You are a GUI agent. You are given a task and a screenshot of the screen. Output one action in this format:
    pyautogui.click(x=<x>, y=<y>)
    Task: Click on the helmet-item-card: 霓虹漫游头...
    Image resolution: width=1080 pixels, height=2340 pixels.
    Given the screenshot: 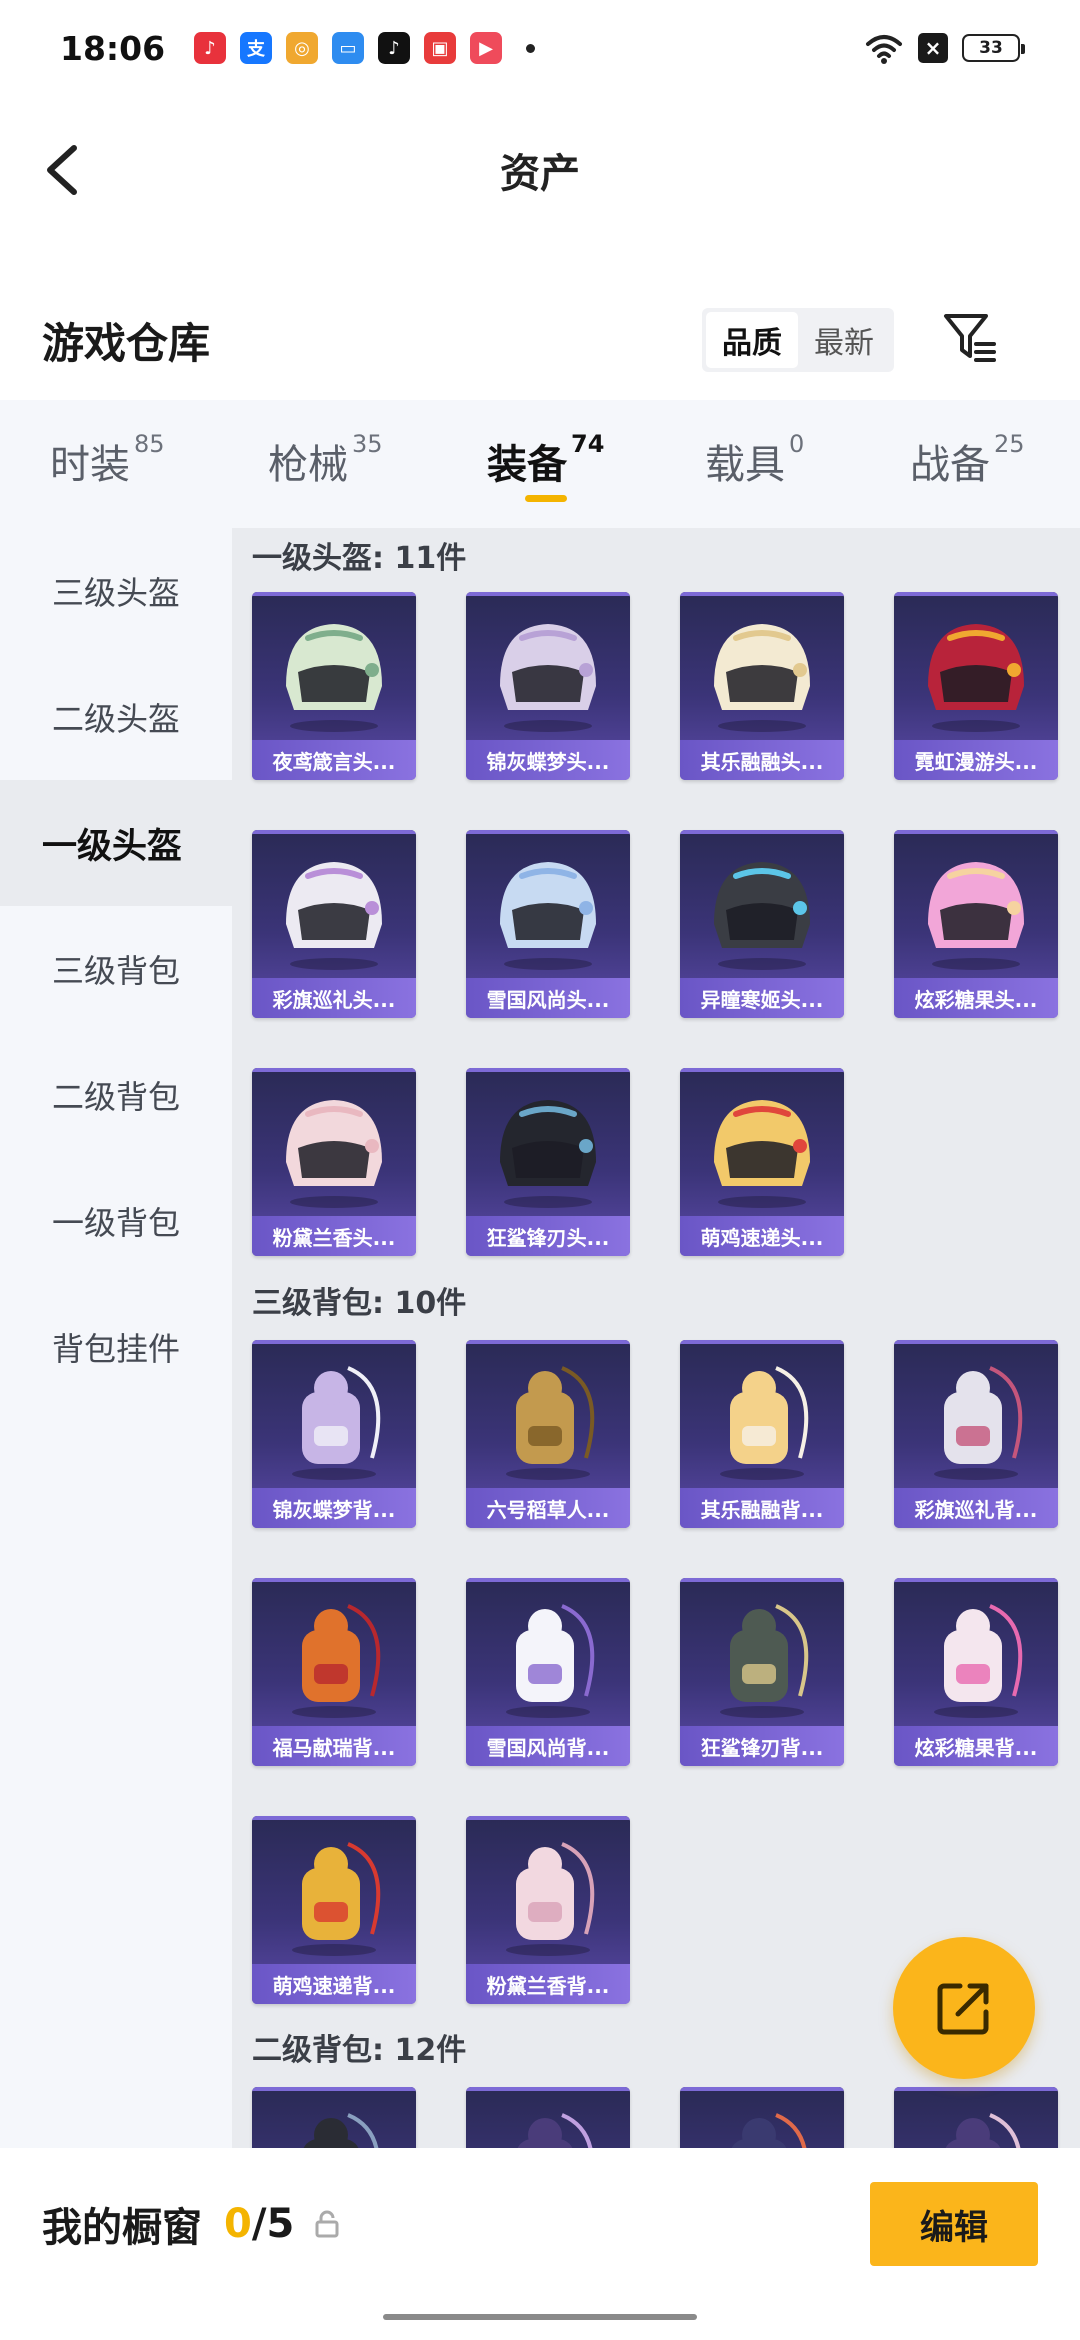 What is the action you would take?
    pyautogui.click(x=976, y=686)
    